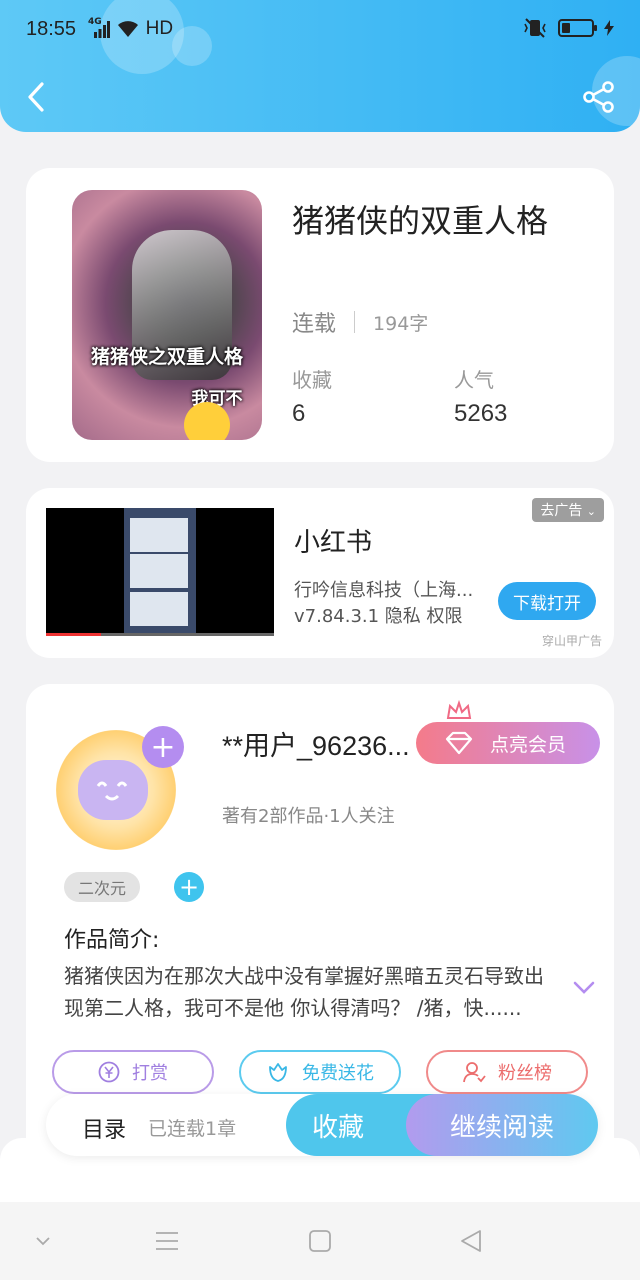 This screenshot has height=1280, width=640. Describe the element at coordinates (420, 221) in the screenshot. I see `book-title: 猪猪侠的双重人格` at that location.